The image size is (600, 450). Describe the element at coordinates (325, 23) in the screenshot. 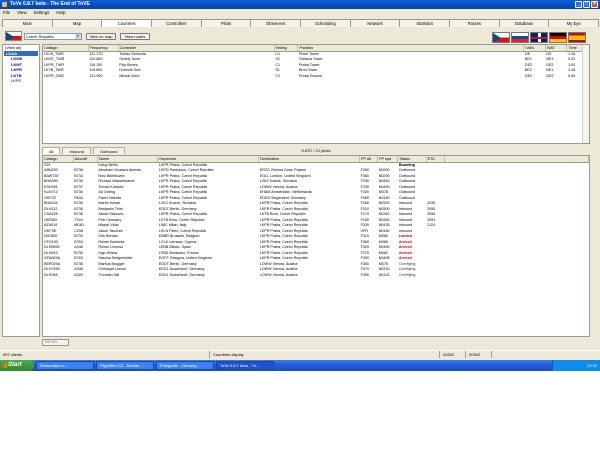

I see `tab-scheduling: Scheduling` at that location.